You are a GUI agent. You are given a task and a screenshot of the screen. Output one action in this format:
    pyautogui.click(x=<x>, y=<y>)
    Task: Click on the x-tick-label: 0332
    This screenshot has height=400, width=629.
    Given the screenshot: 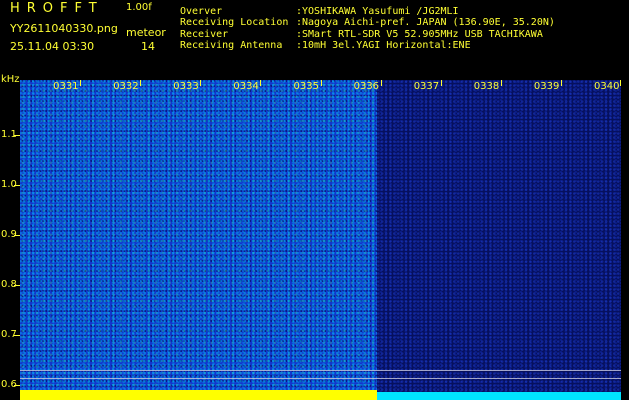 What is the action you would take?
    pyautogui.click(x=126, y=86)
    